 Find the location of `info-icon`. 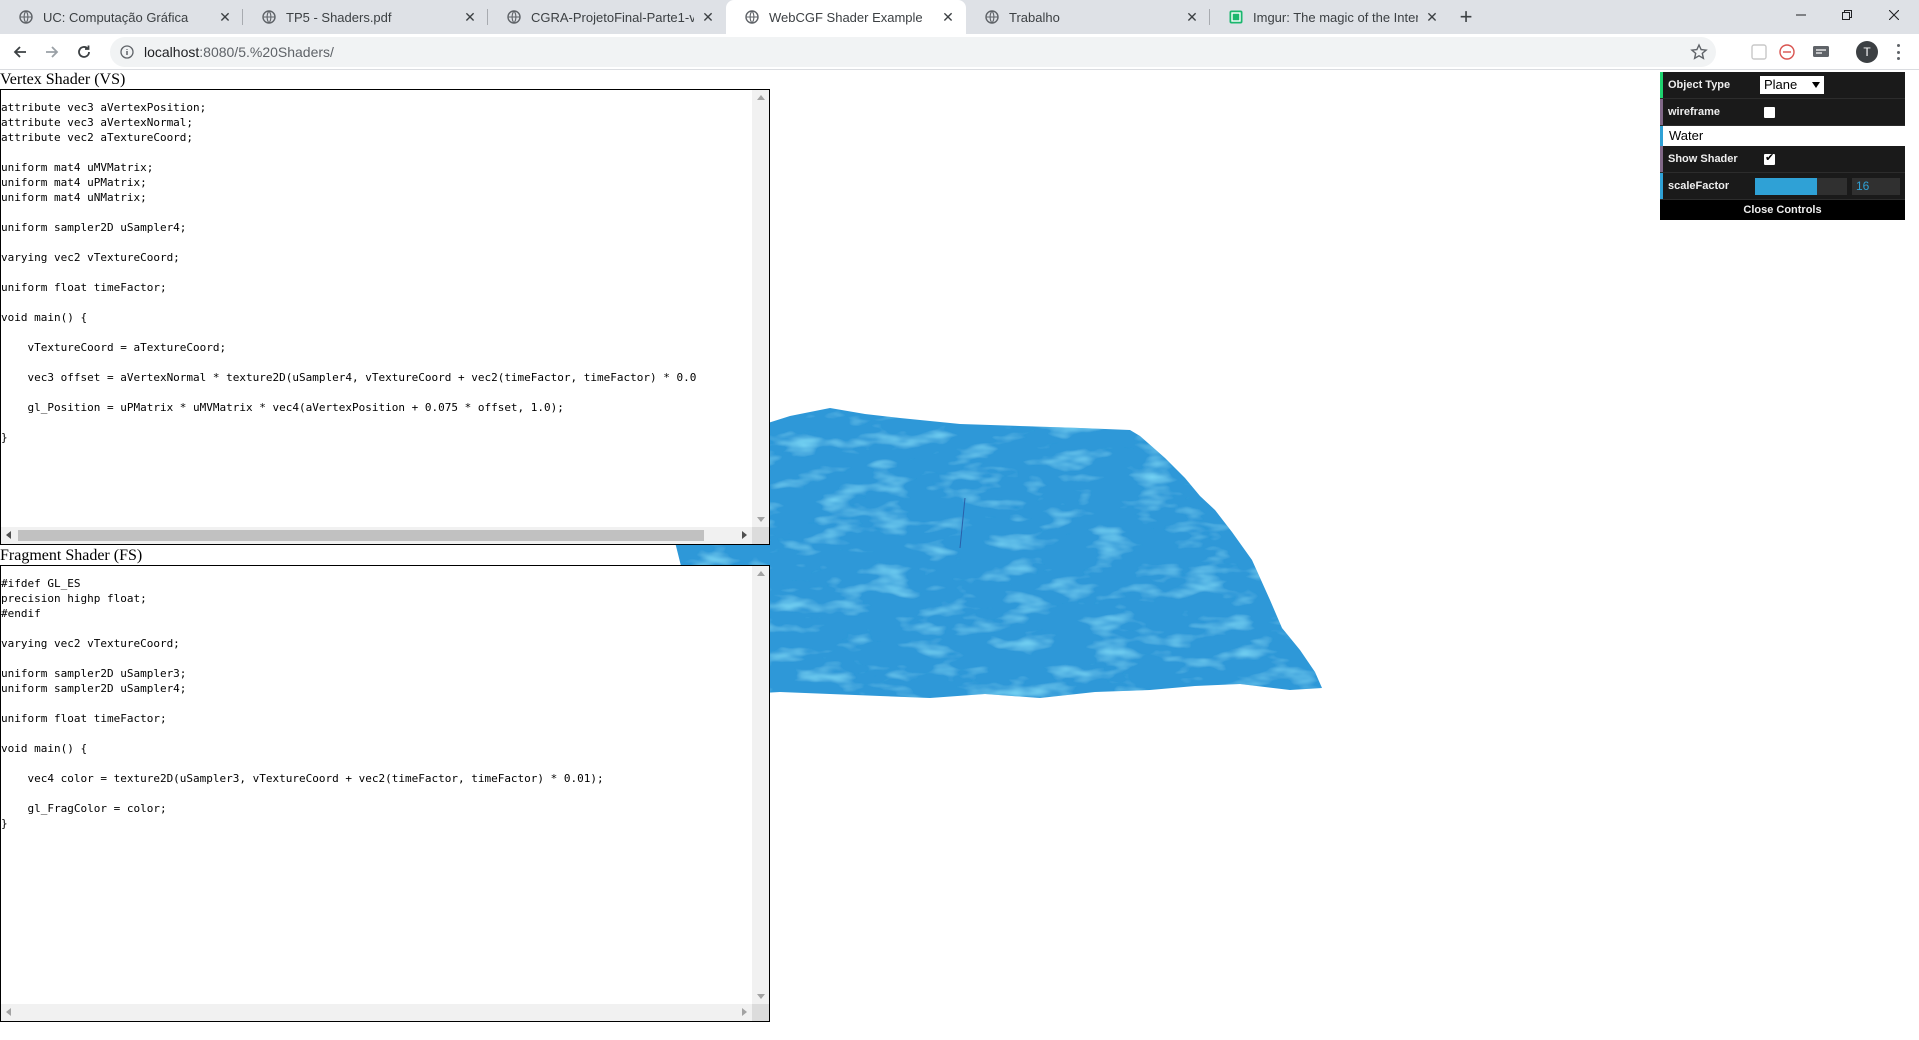

info-icon is located at coordinates (127, 52).